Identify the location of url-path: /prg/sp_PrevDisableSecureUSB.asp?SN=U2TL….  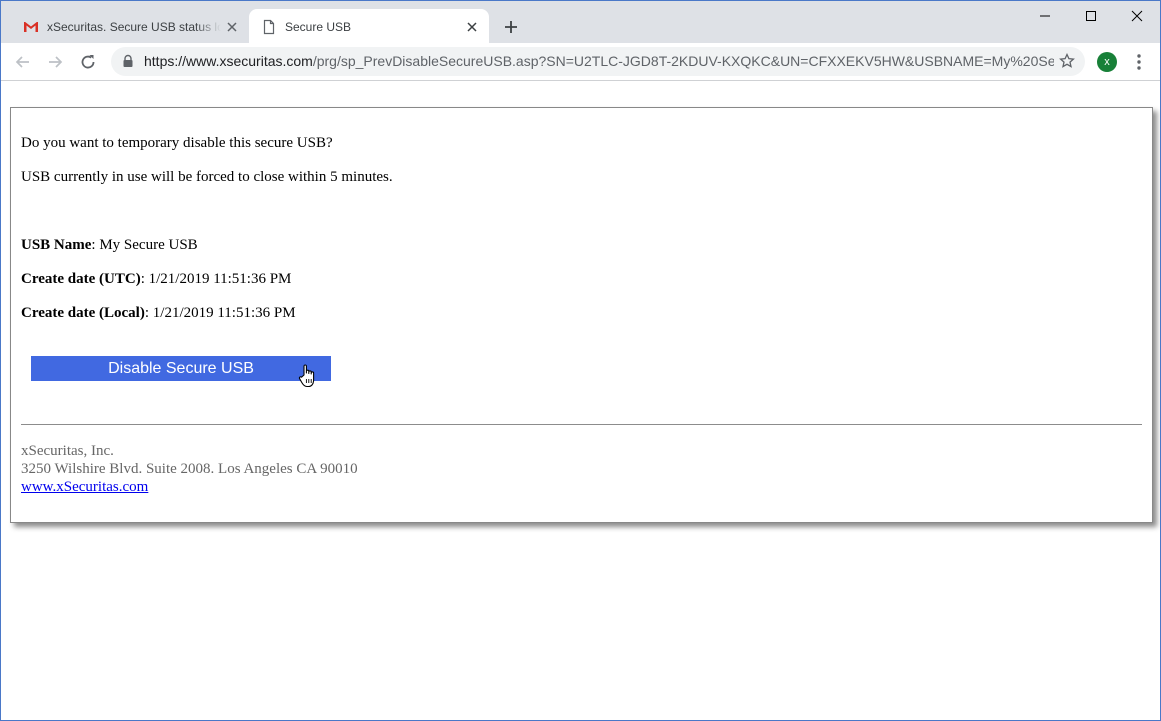
(683, 61).